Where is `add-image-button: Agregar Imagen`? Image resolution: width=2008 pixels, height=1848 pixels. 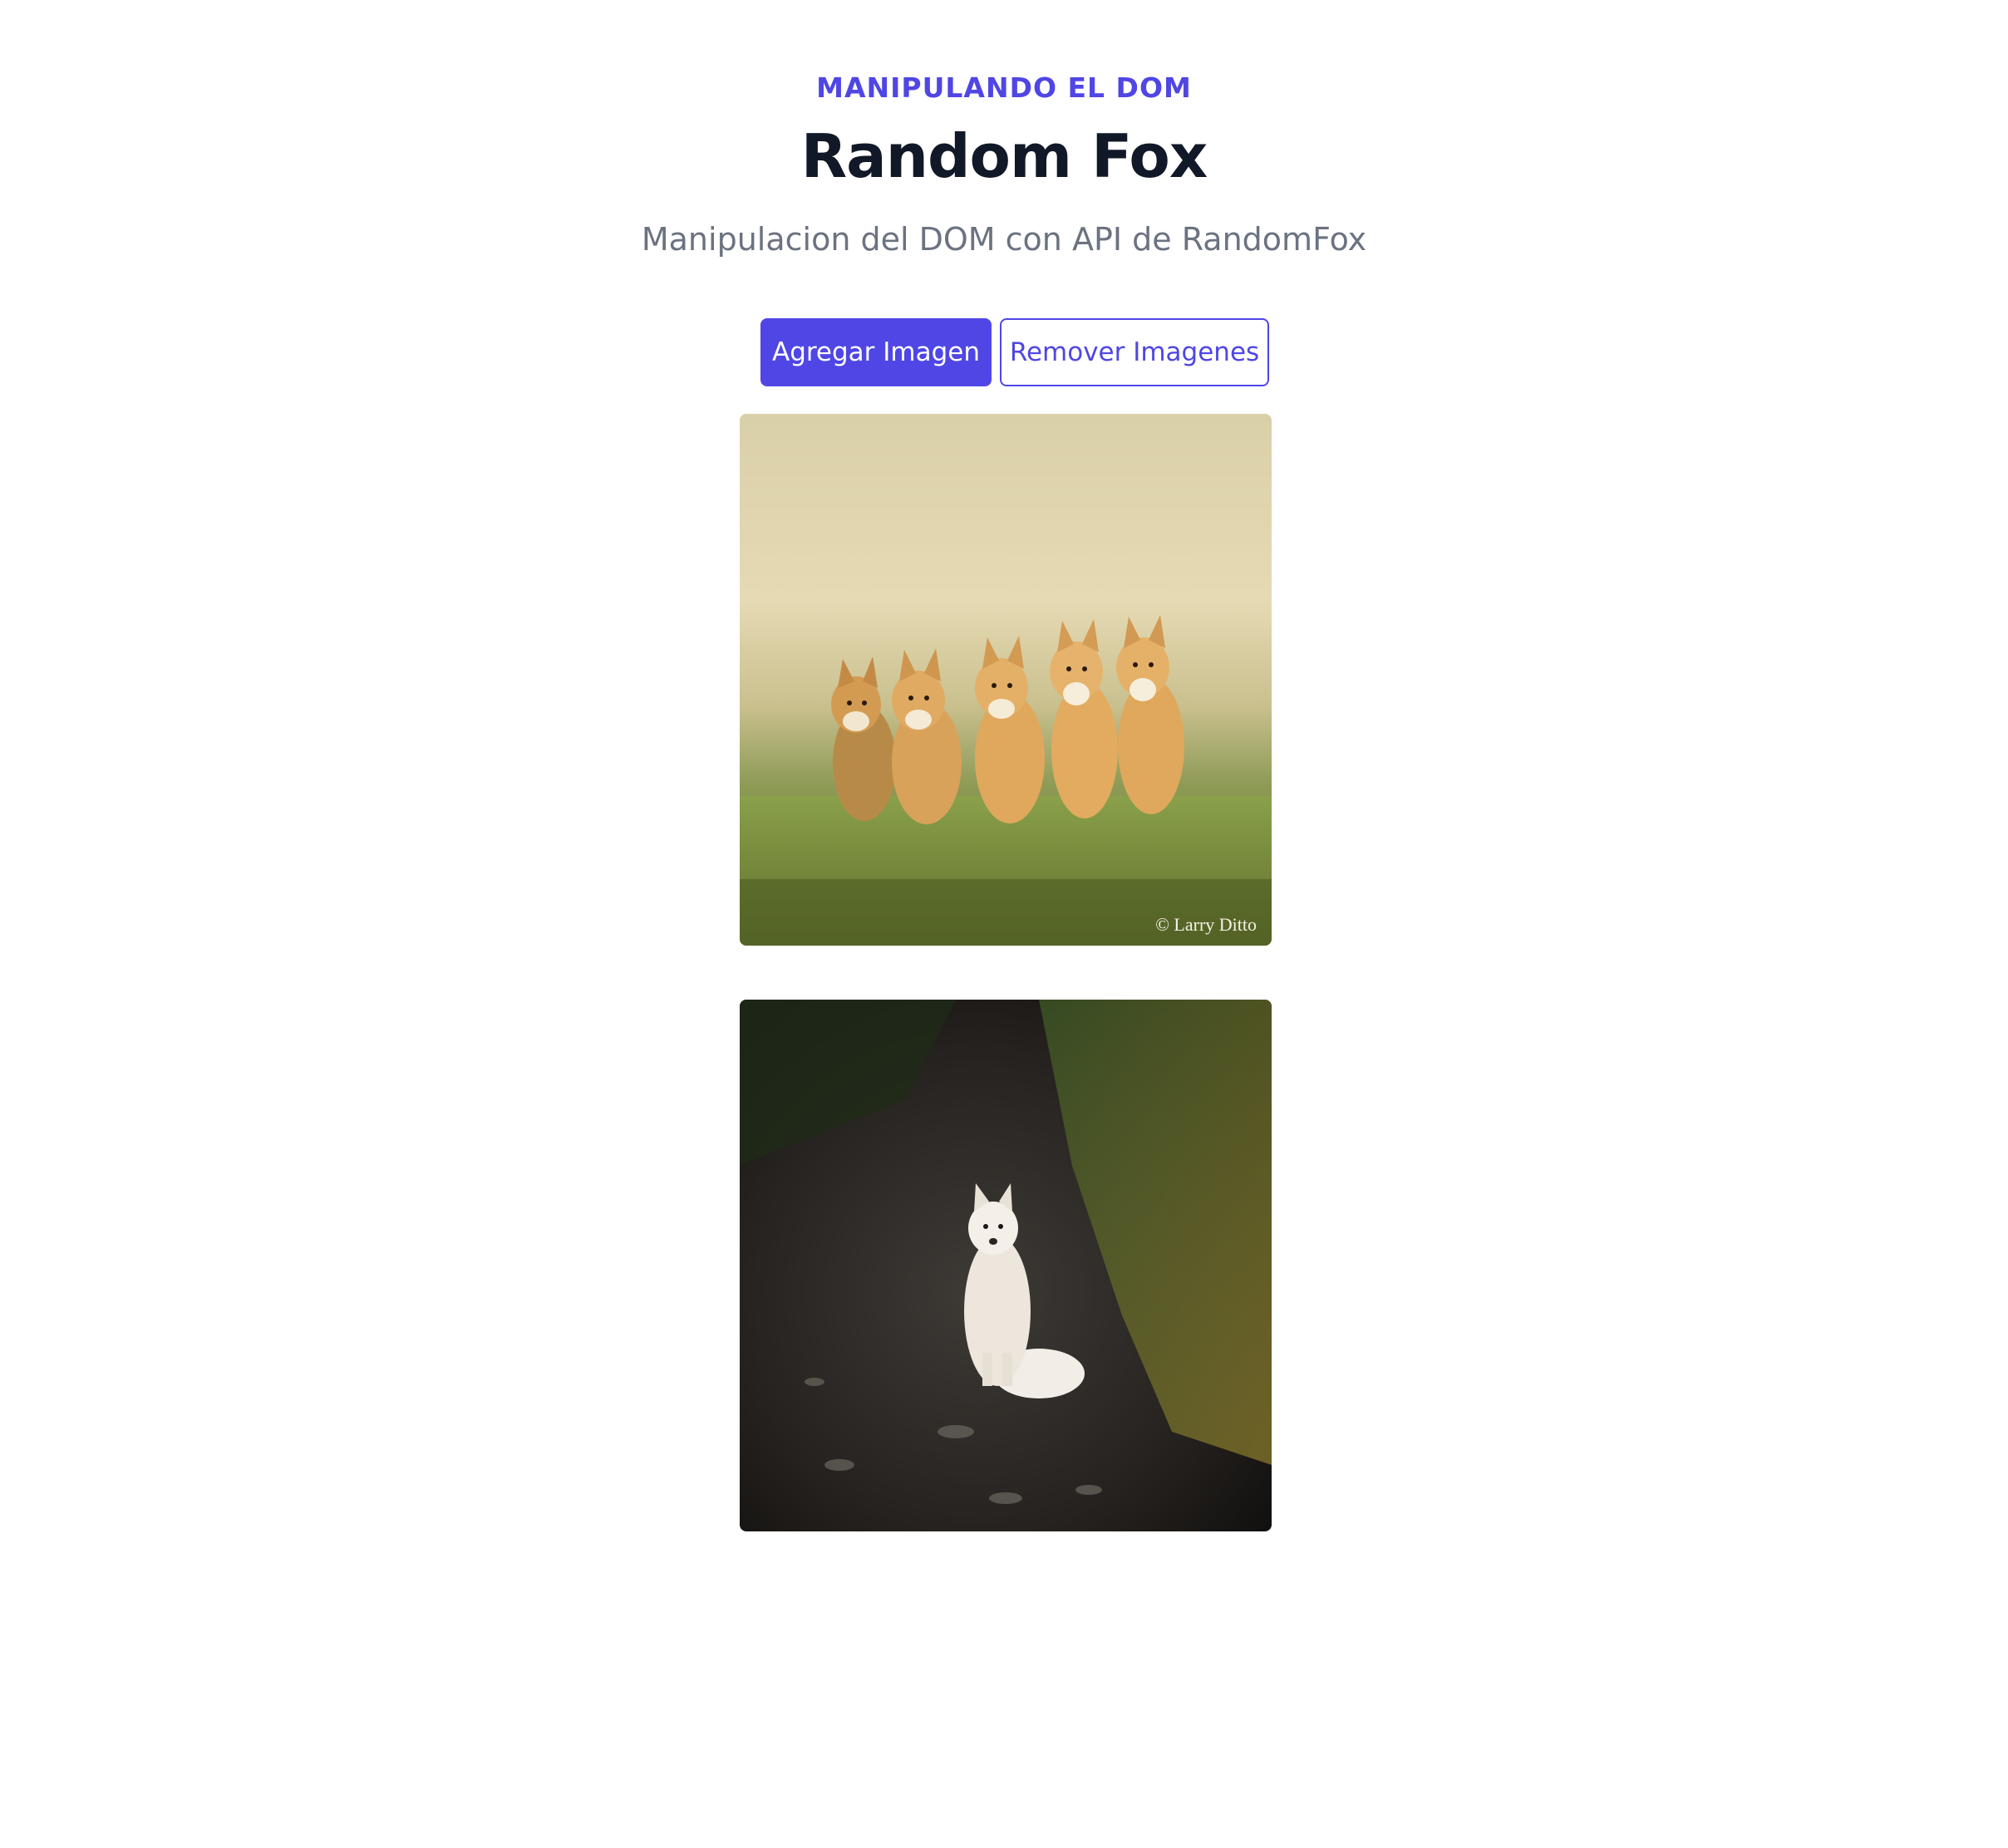
add-image-button: Agregar Imagen is located at coordinates (876, 352).